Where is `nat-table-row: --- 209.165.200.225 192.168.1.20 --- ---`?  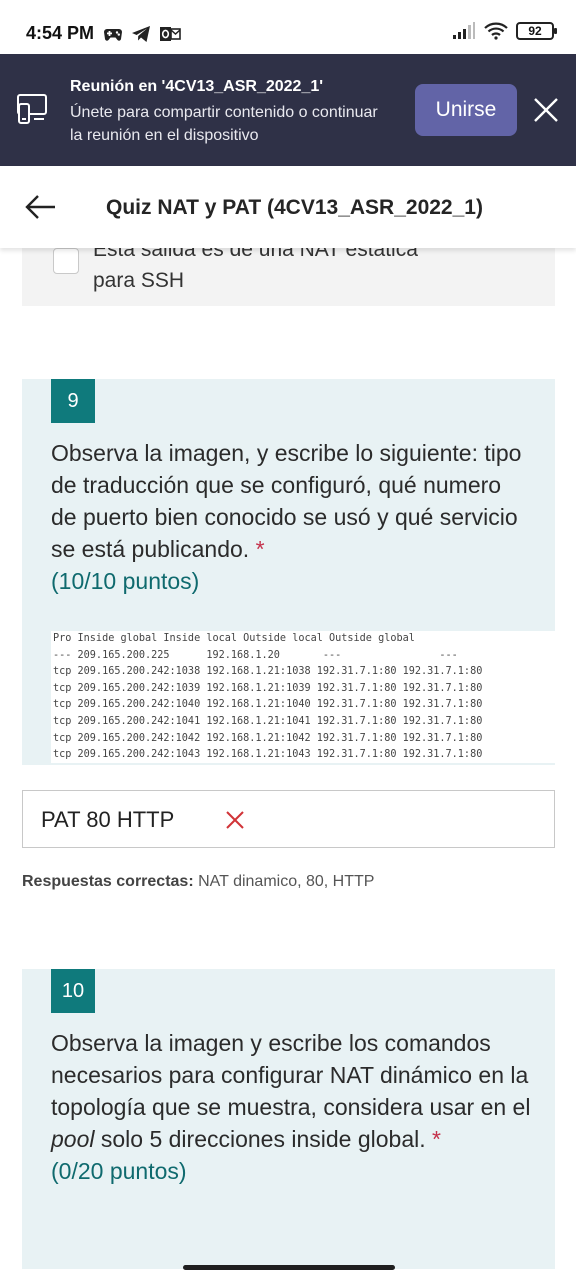
nat-table-row: --- 209.165.200.225 192.168.1.20 --- --- is located at coordinates (255, 655).